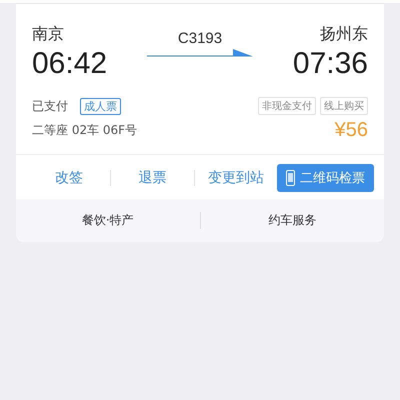 The width and height of the screenshot is (400, 400). I want to click on ticket-tag: 线上购买, so click(344, 106).